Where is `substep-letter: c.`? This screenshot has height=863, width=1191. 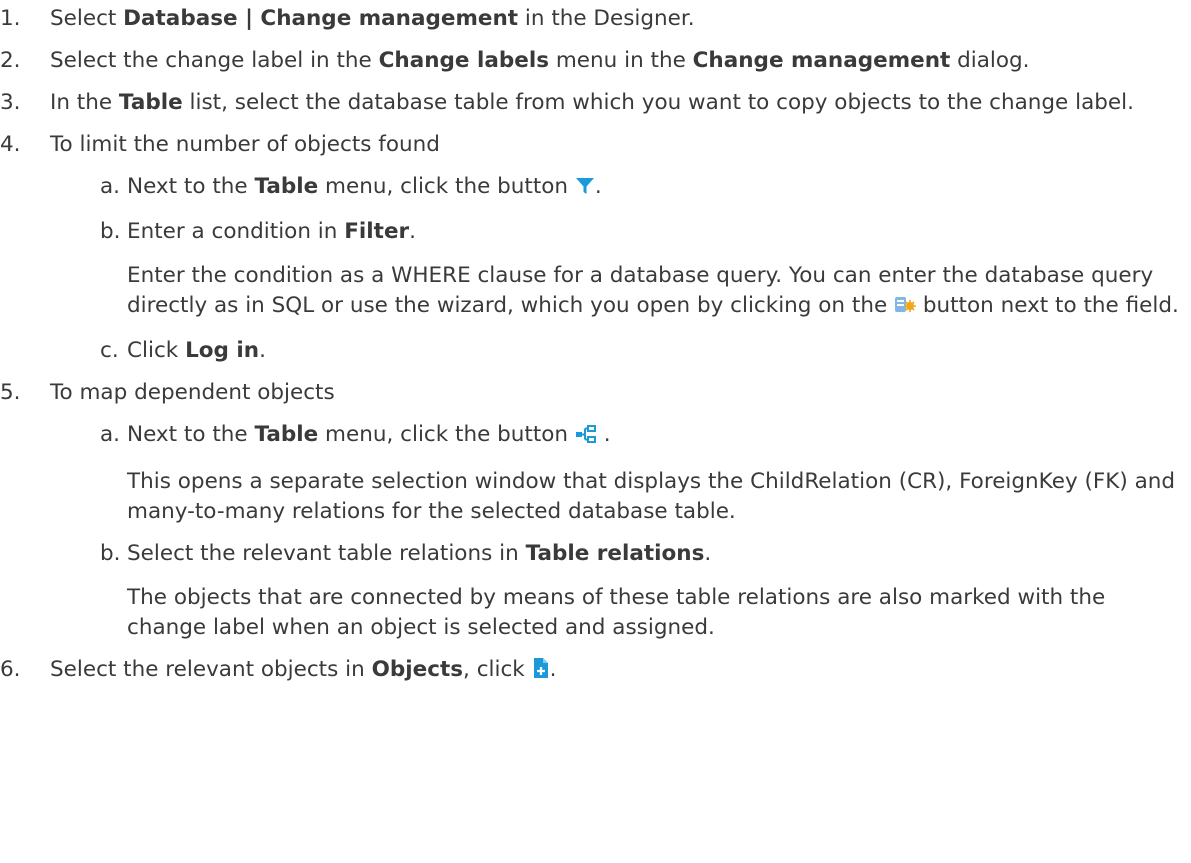 substep-letter: c. is located at coordinates (109, 350).